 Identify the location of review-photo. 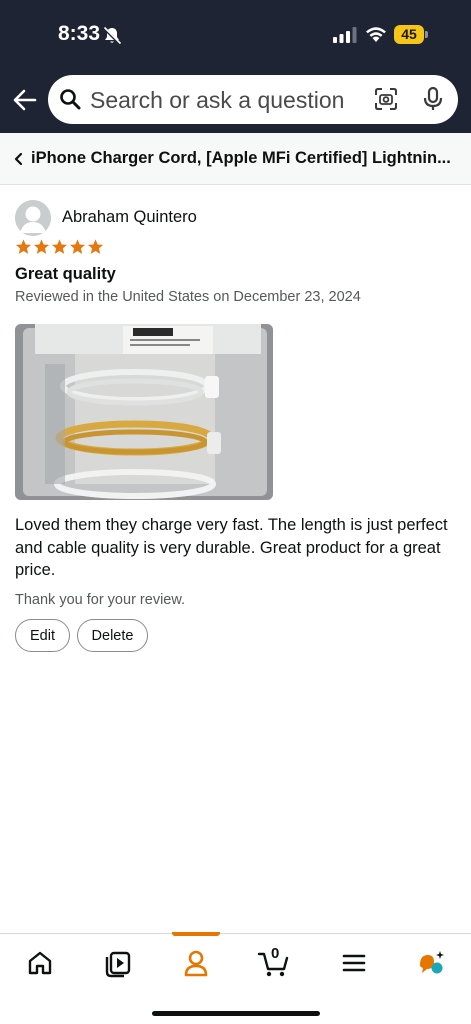
(144, 412).